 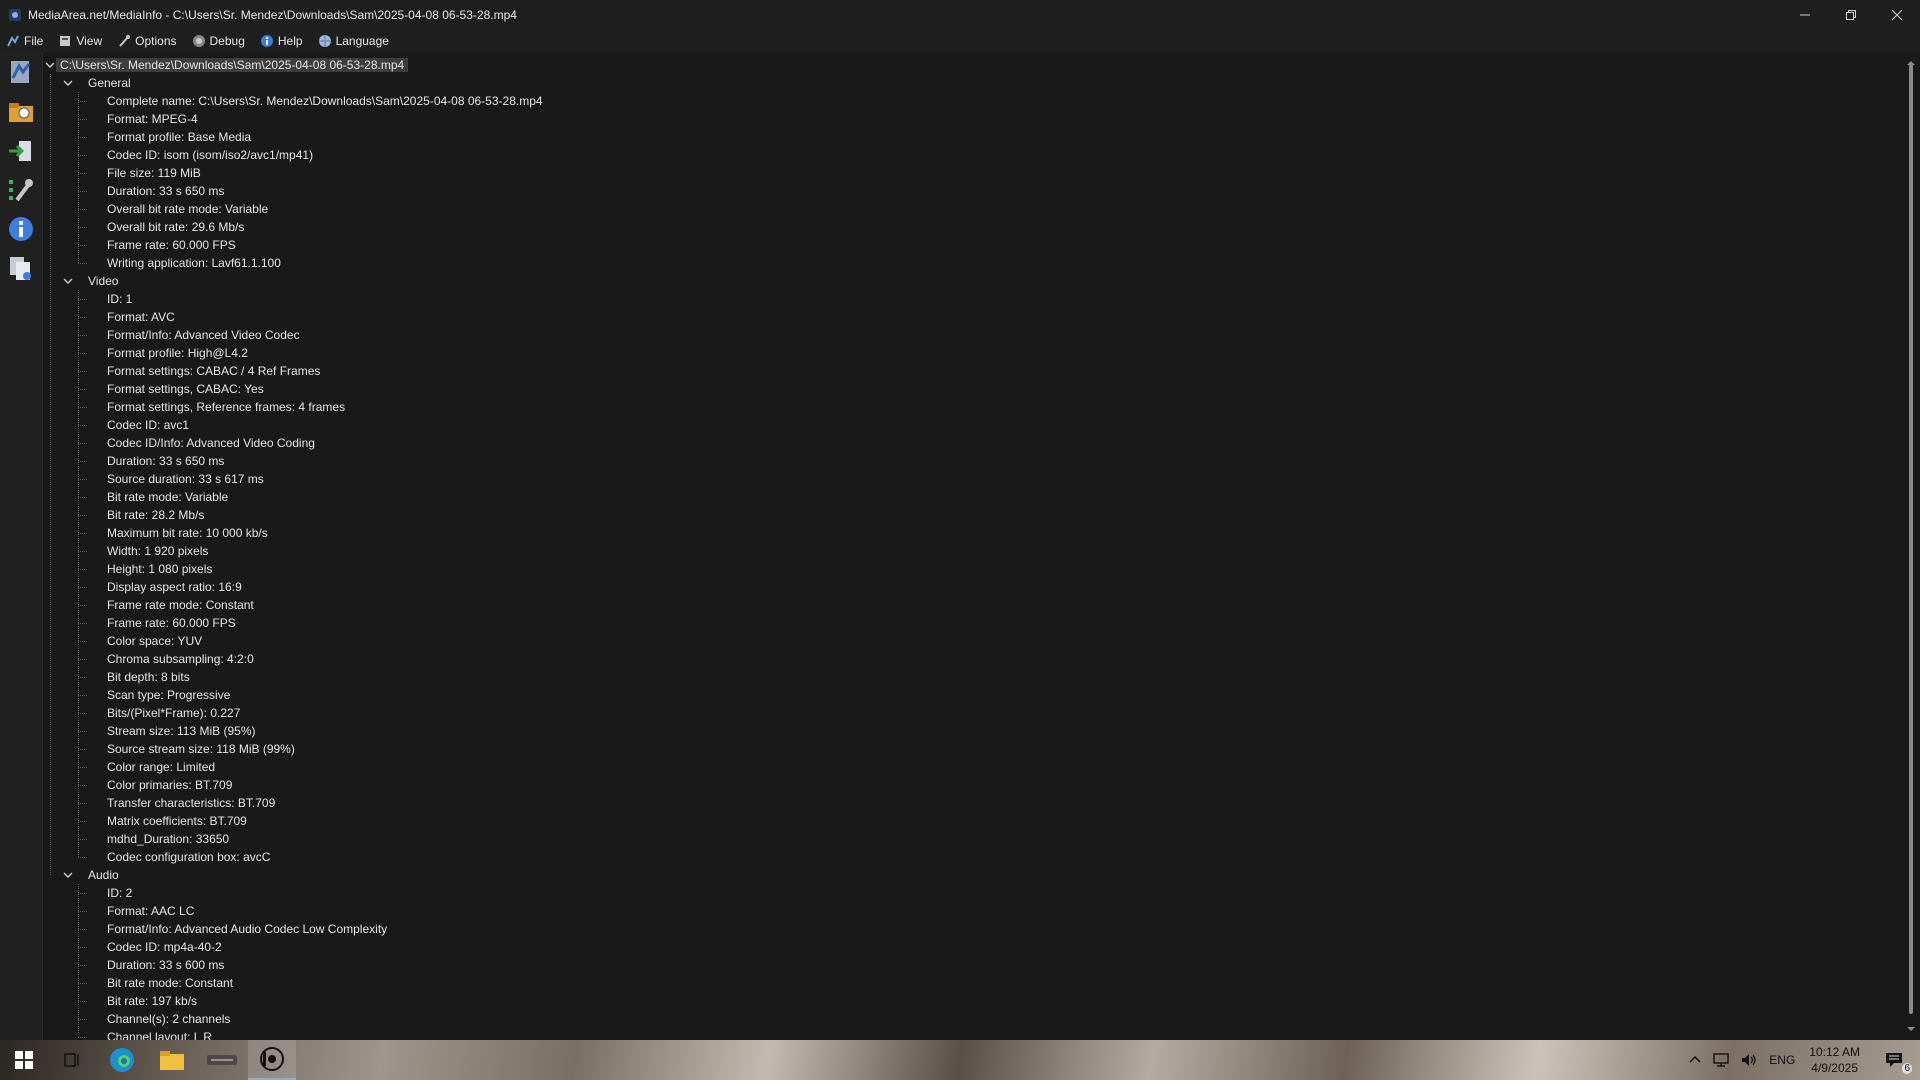 I want to click on close-button, so click(x=1897, y=15).